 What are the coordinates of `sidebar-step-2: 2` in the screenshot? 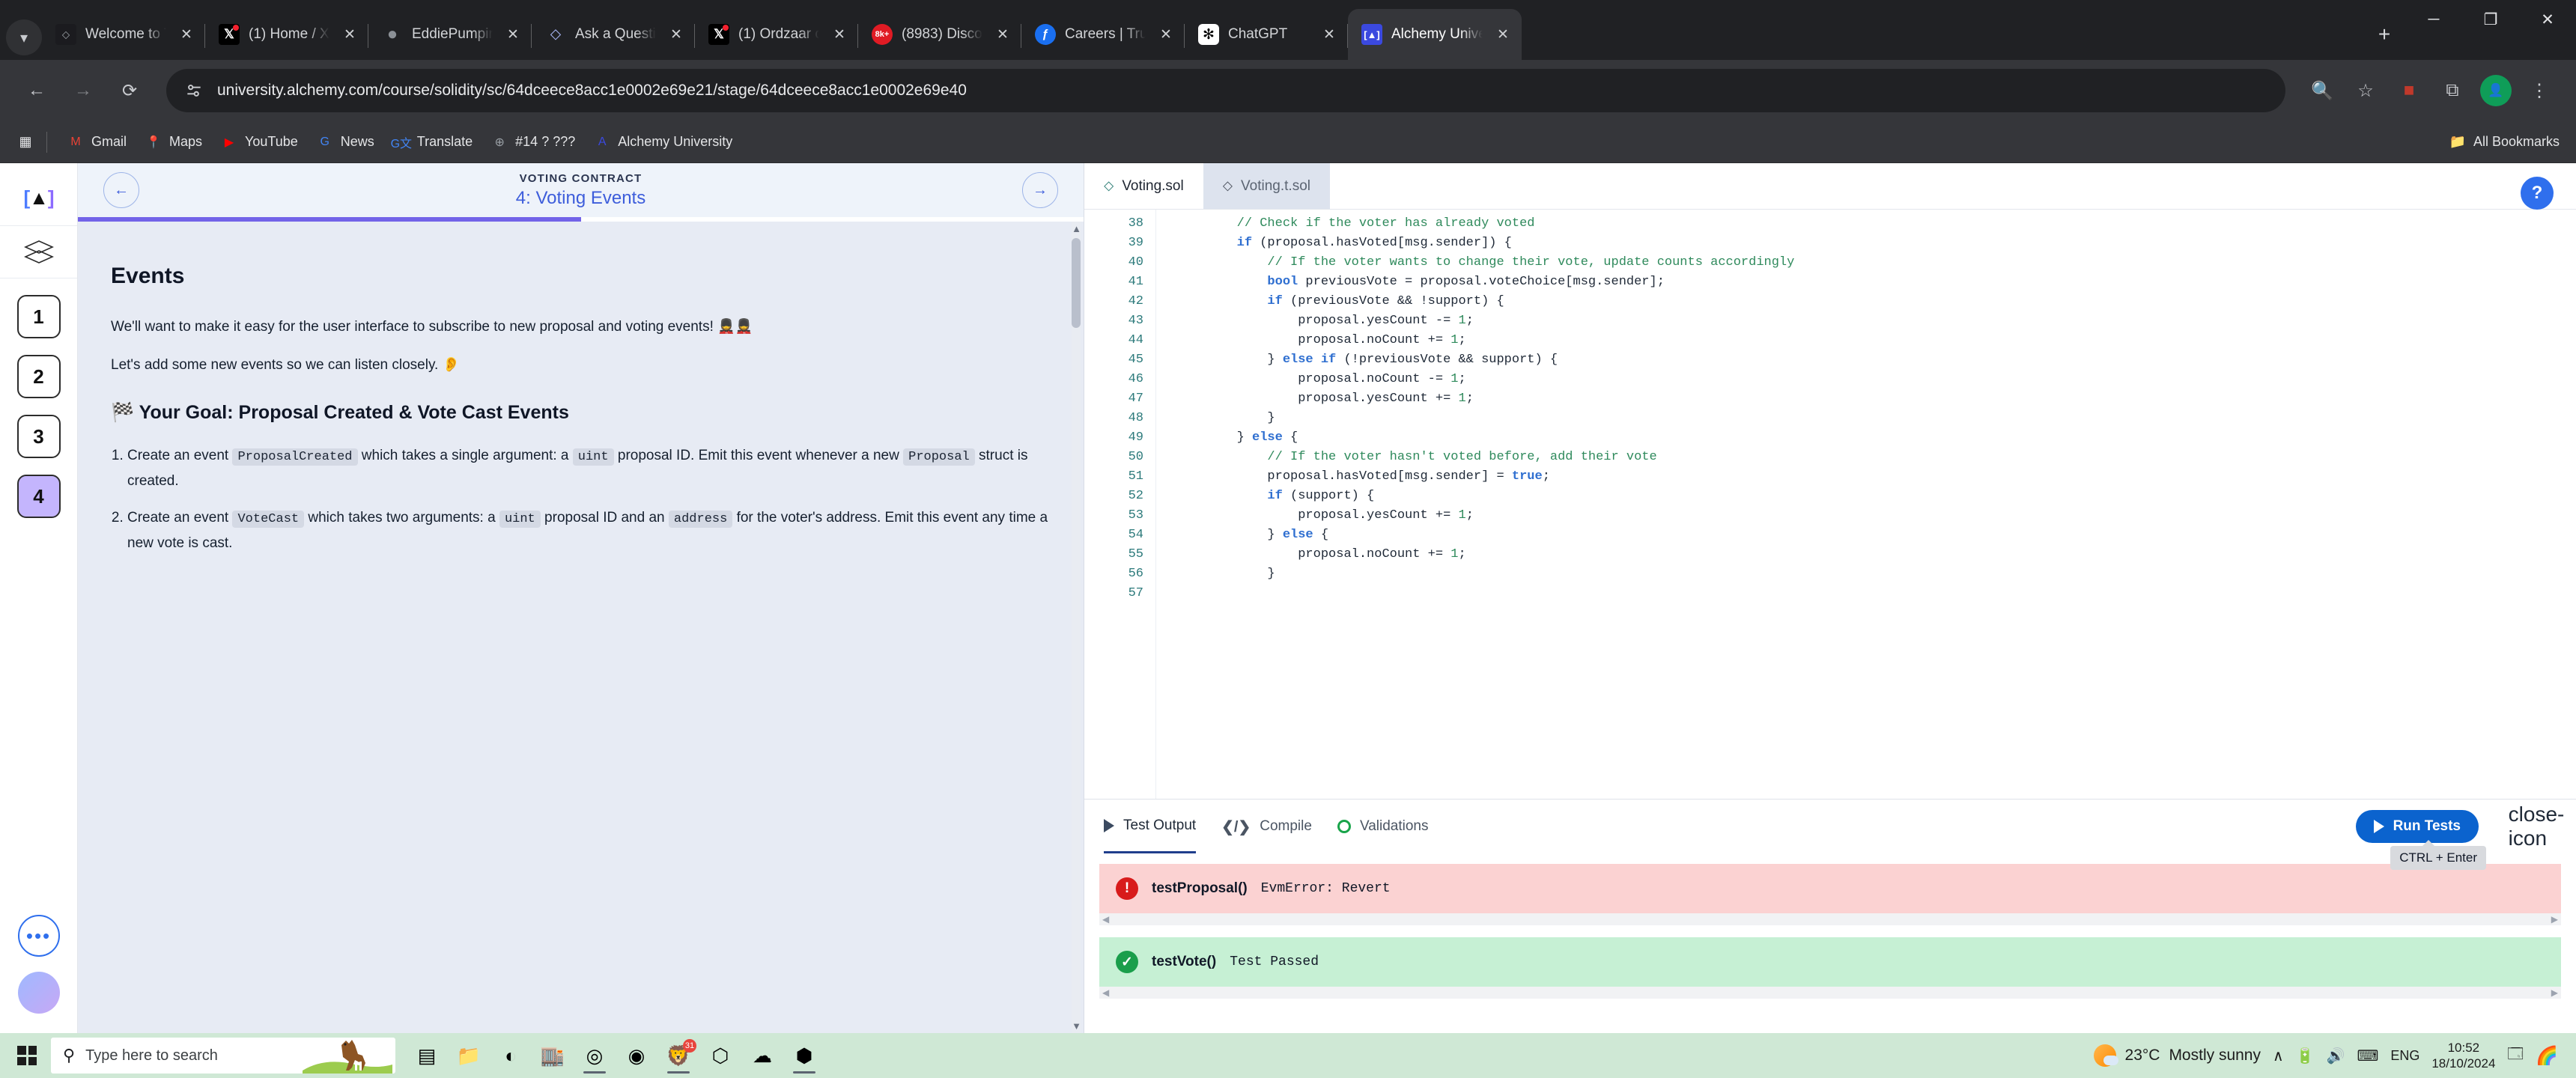 It's located at (38, 376).